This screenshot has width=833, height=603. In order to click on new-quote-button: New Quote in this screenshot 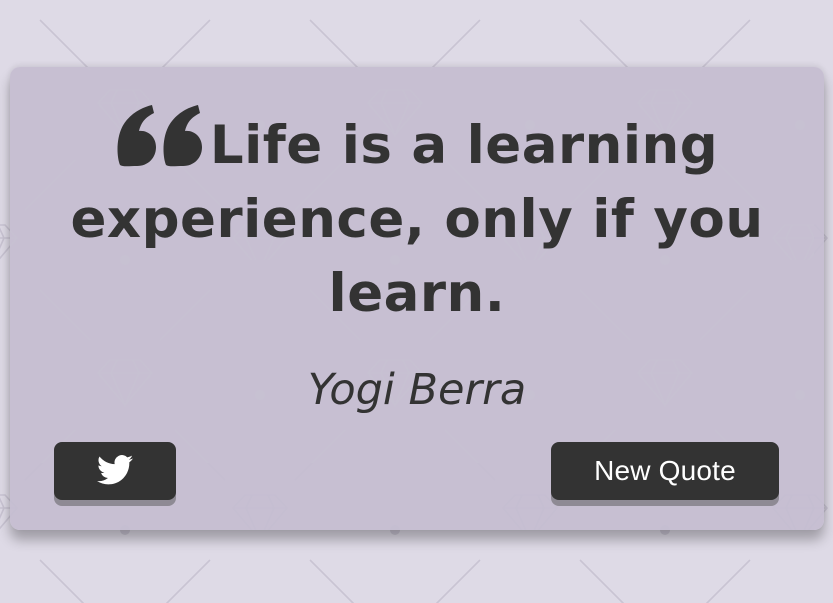, I will do `click(665, 471)`.